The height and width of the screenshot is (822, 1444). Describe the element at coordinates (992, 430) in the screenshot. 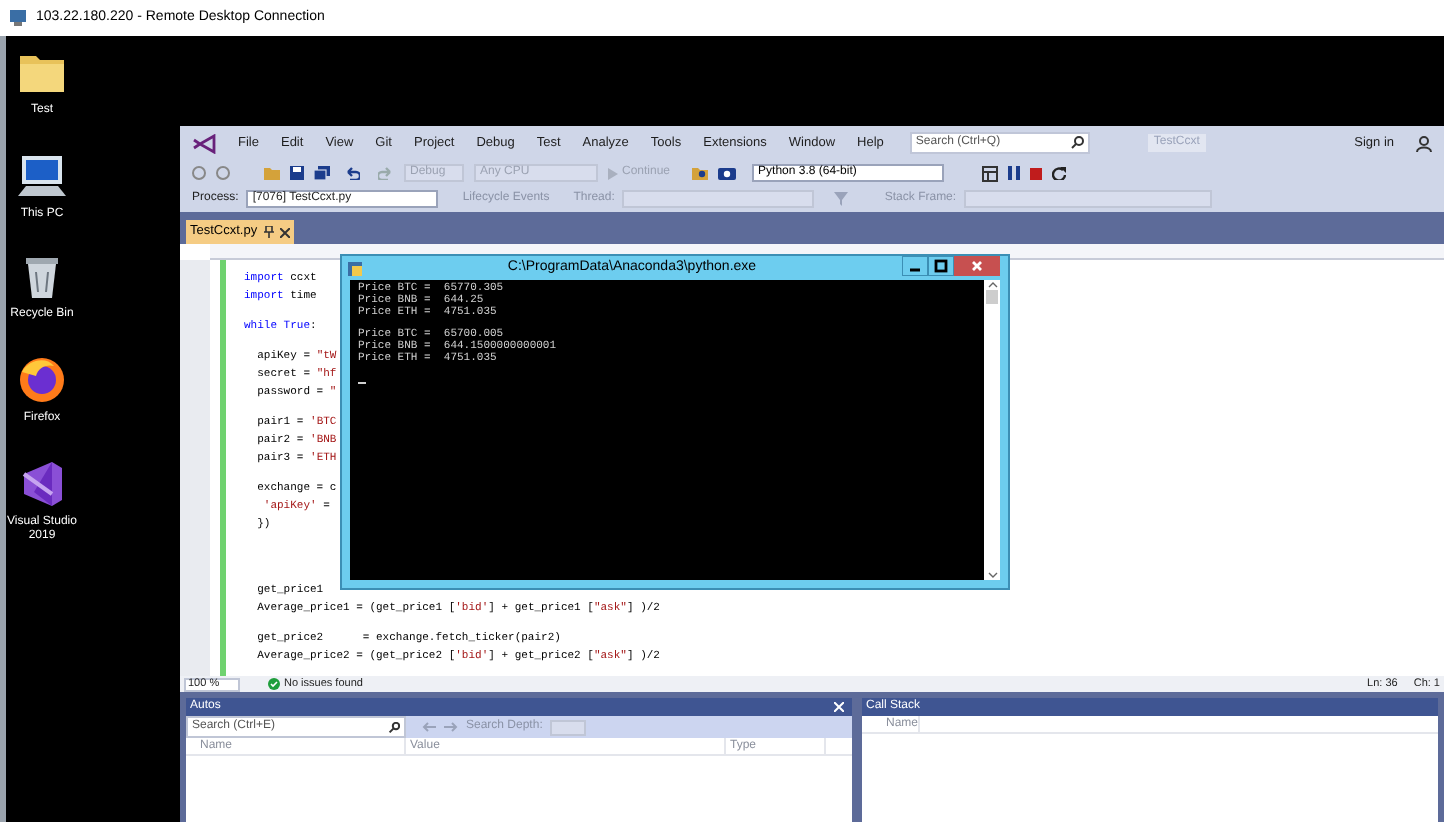

I see `scrollbar` at that location.